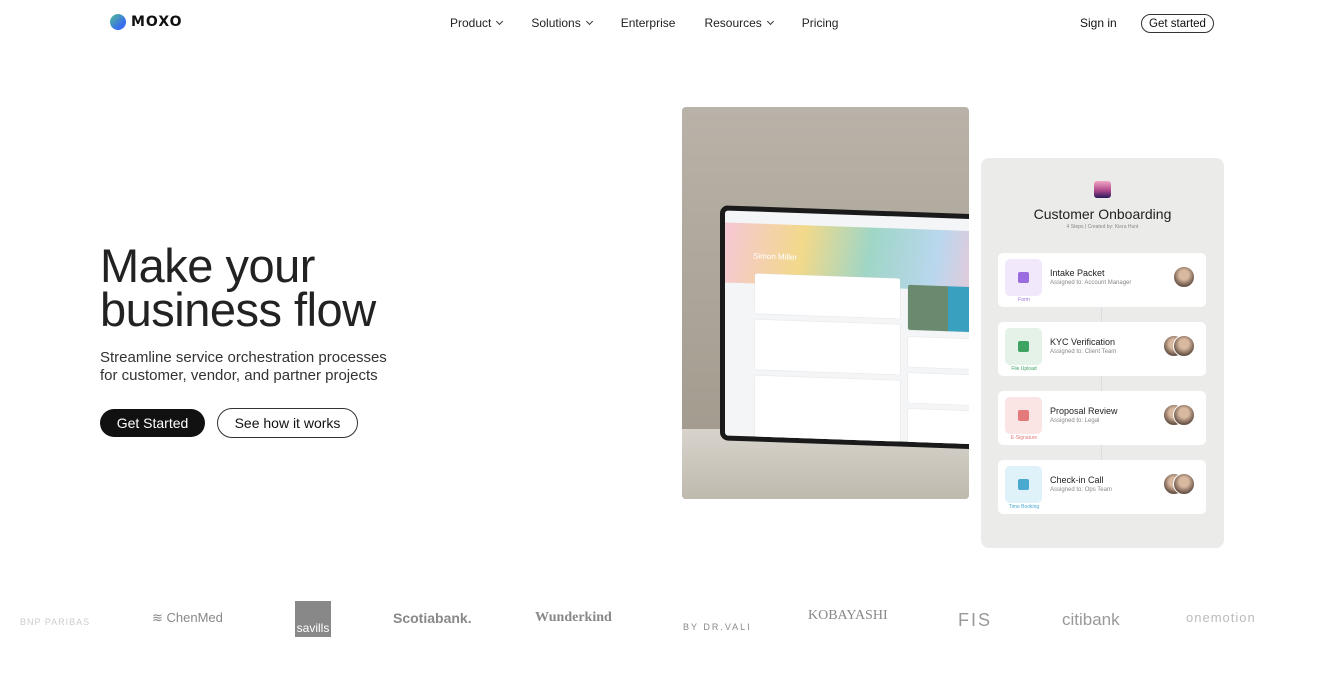  Describe the element at coordinates (975, 620) in the screenshot. I see `logo-fis: FIS` at that location.